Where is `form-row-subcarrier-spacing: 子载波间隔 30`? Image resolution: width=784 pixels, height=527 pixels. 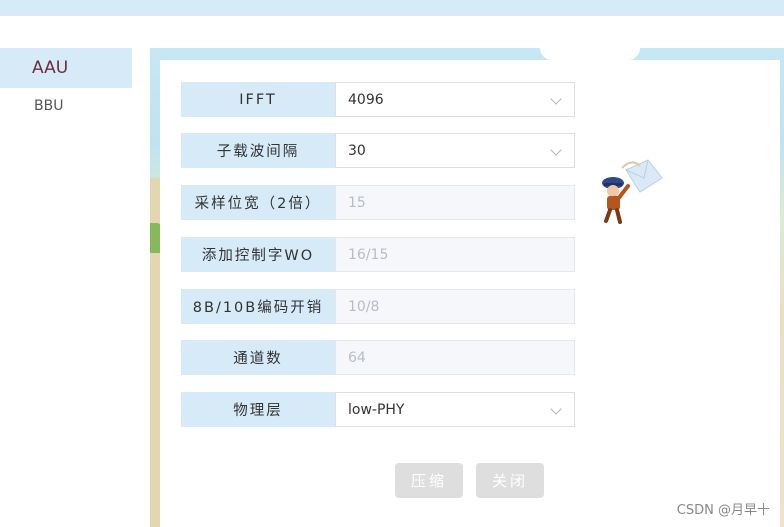 form-row-subcarrier-spacing: 子载波间隔 30 is located at coordinates (378, 150).